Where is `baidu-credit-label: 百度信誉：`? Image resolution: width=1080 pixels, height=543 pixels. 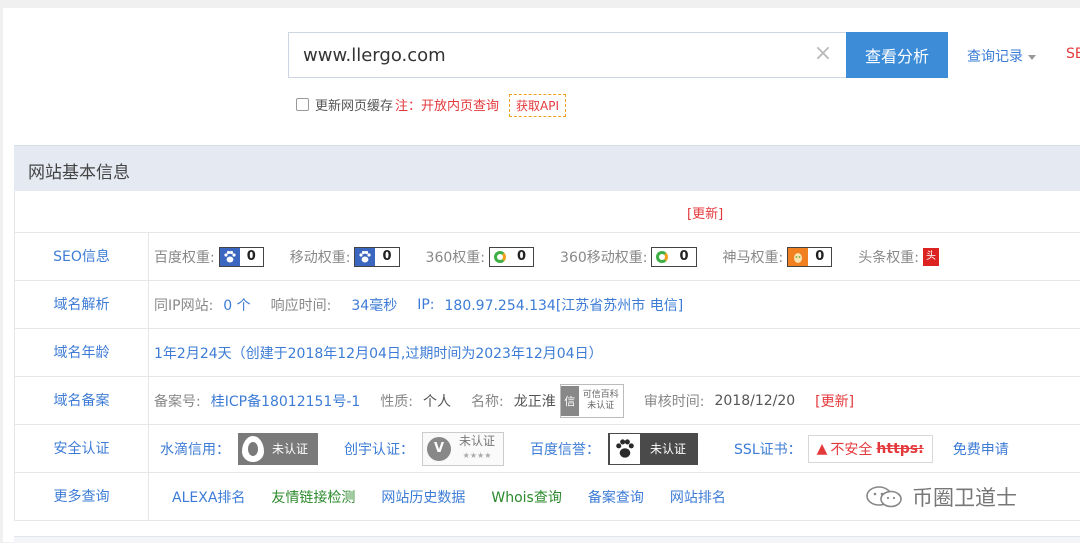
baidu-credit-label: 百度信誉： is located at coordinates (565, 449).